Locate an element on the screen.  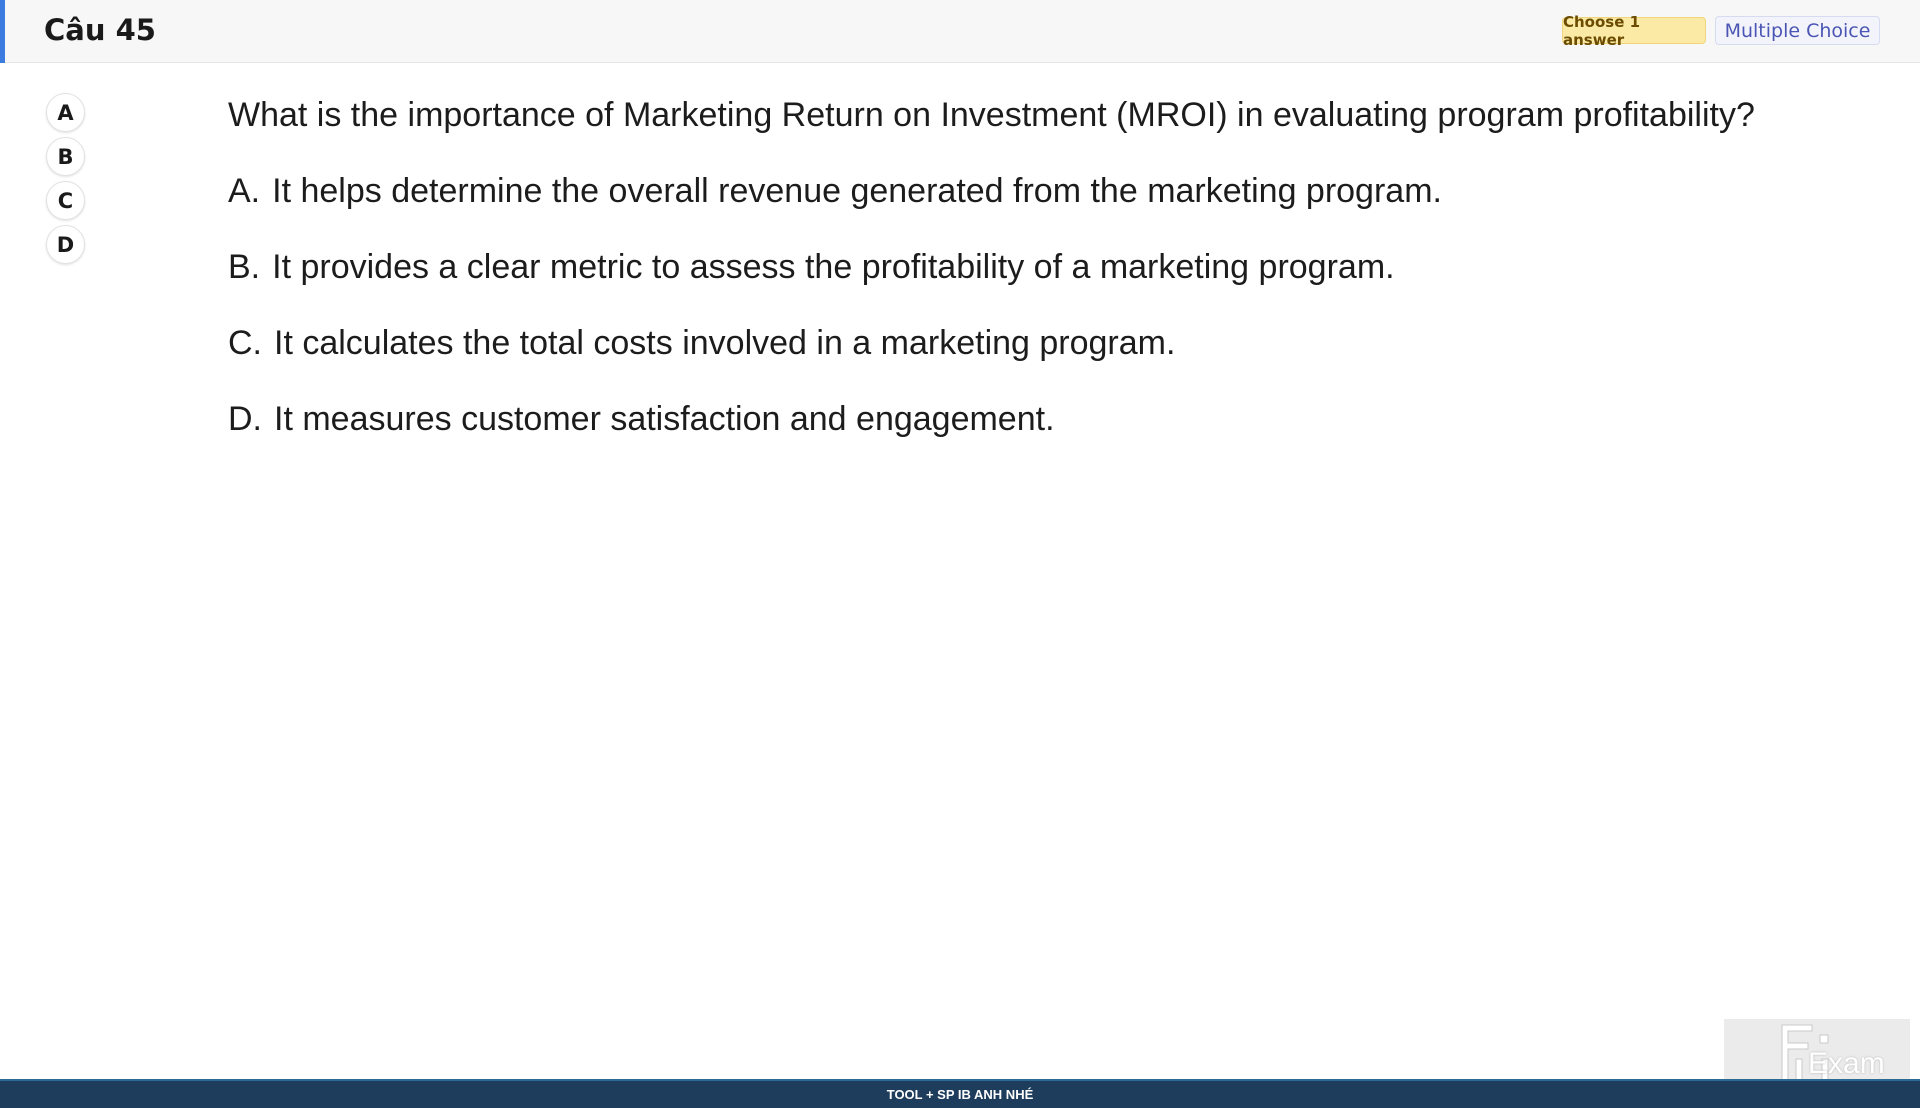
question-header: Câu 45 Choose 1 answer Multiple Choice is located at coordinates (960, 31).